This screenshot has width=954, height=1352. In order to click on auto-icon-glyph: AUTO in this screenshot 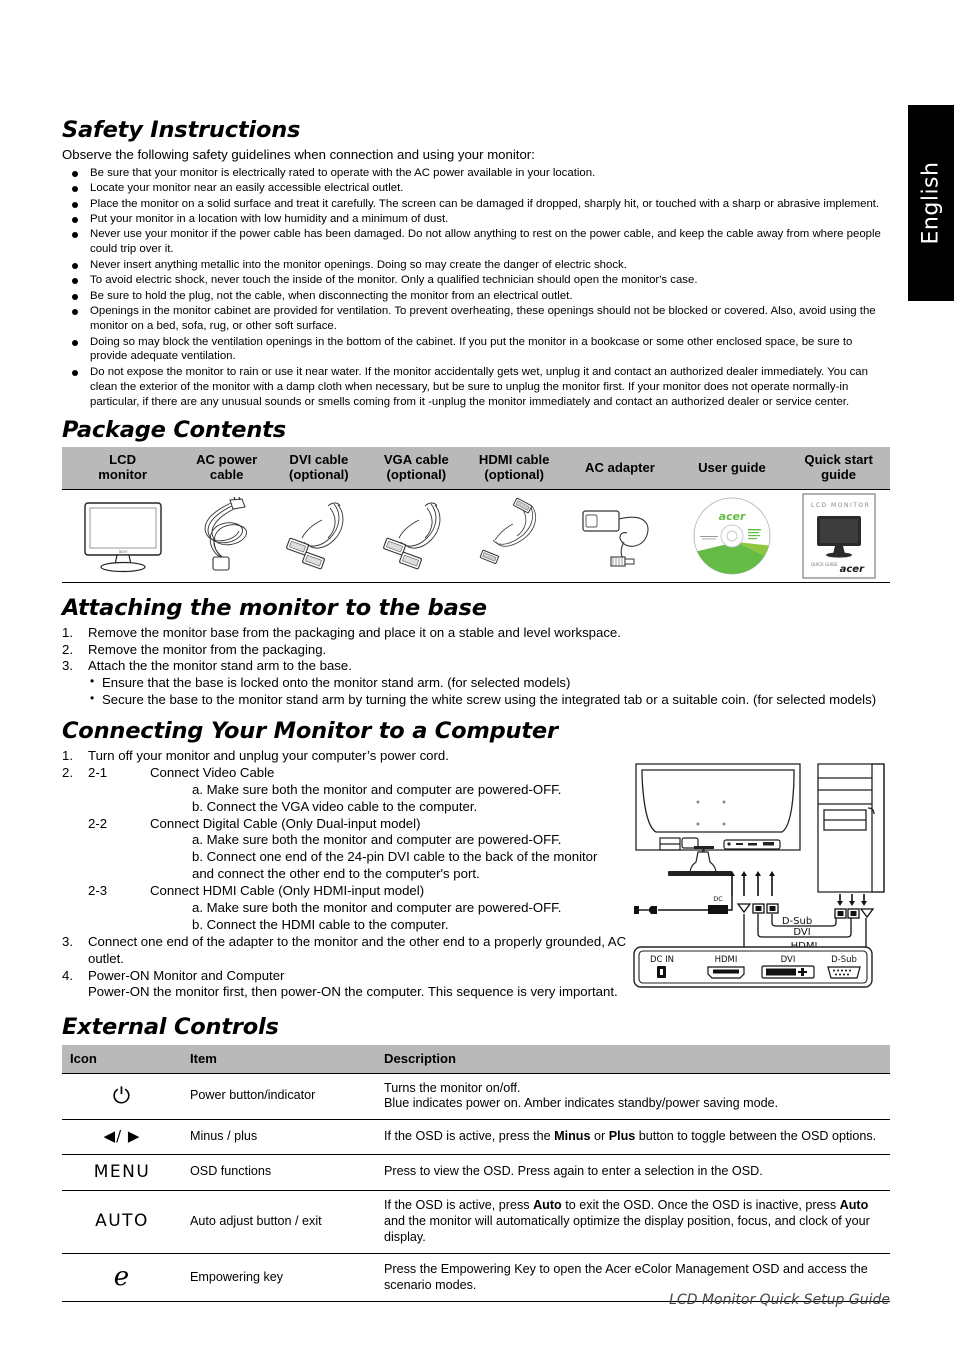, I will do `click(122, 1221)`.